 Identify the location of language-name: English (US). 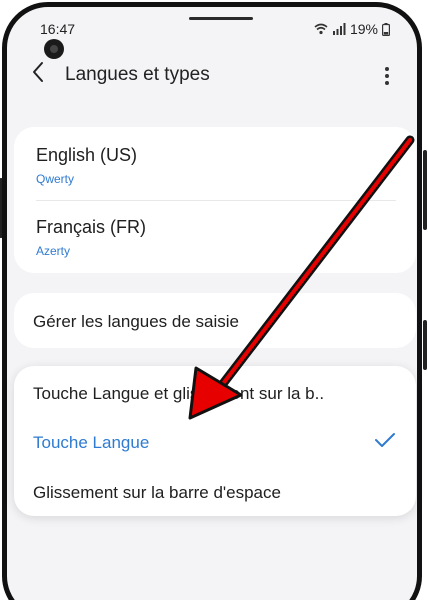
(87, 155).